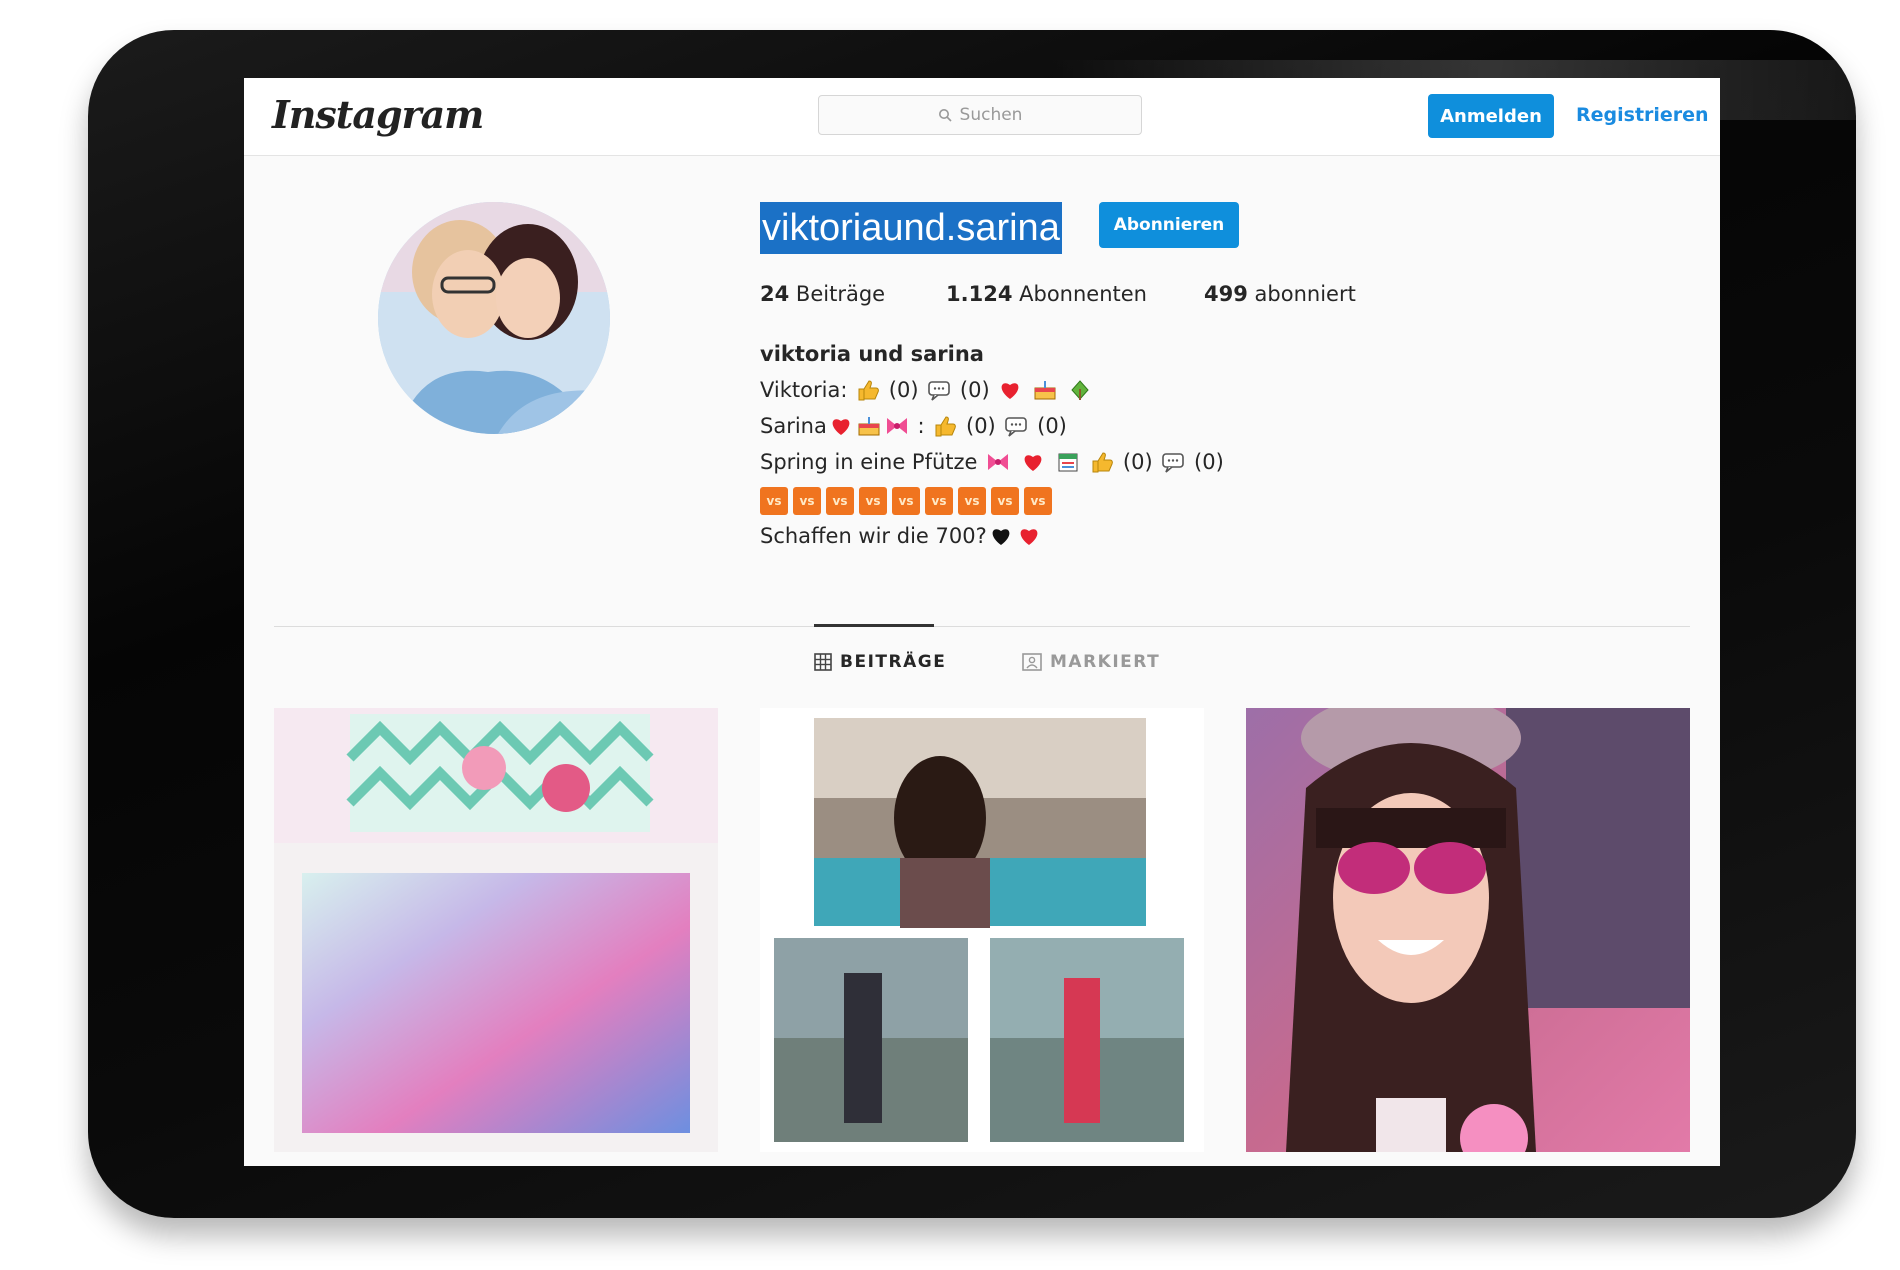 The height and width of the screenshot is (1270, 1900). What do you see at coordinates (869, 462) in the screenshot?
I see `bio-line3-text: Spring in eine Pfütze` at bounding box center [869, 462].